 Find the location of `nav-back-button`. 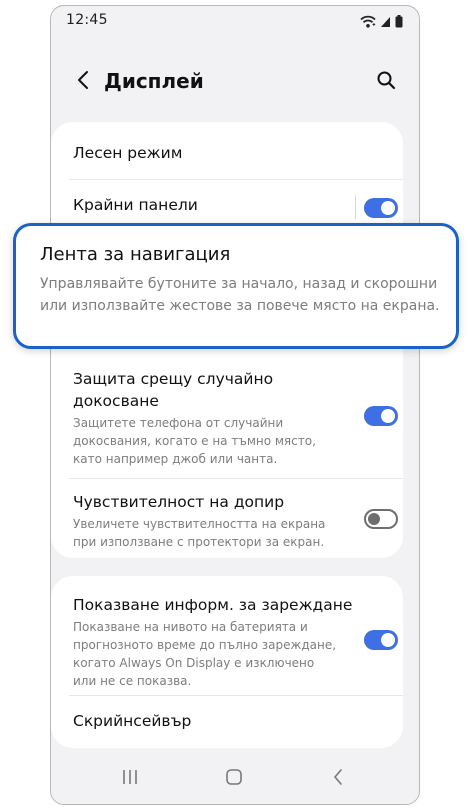

nav-back-button is located at coordinates (338, 779).